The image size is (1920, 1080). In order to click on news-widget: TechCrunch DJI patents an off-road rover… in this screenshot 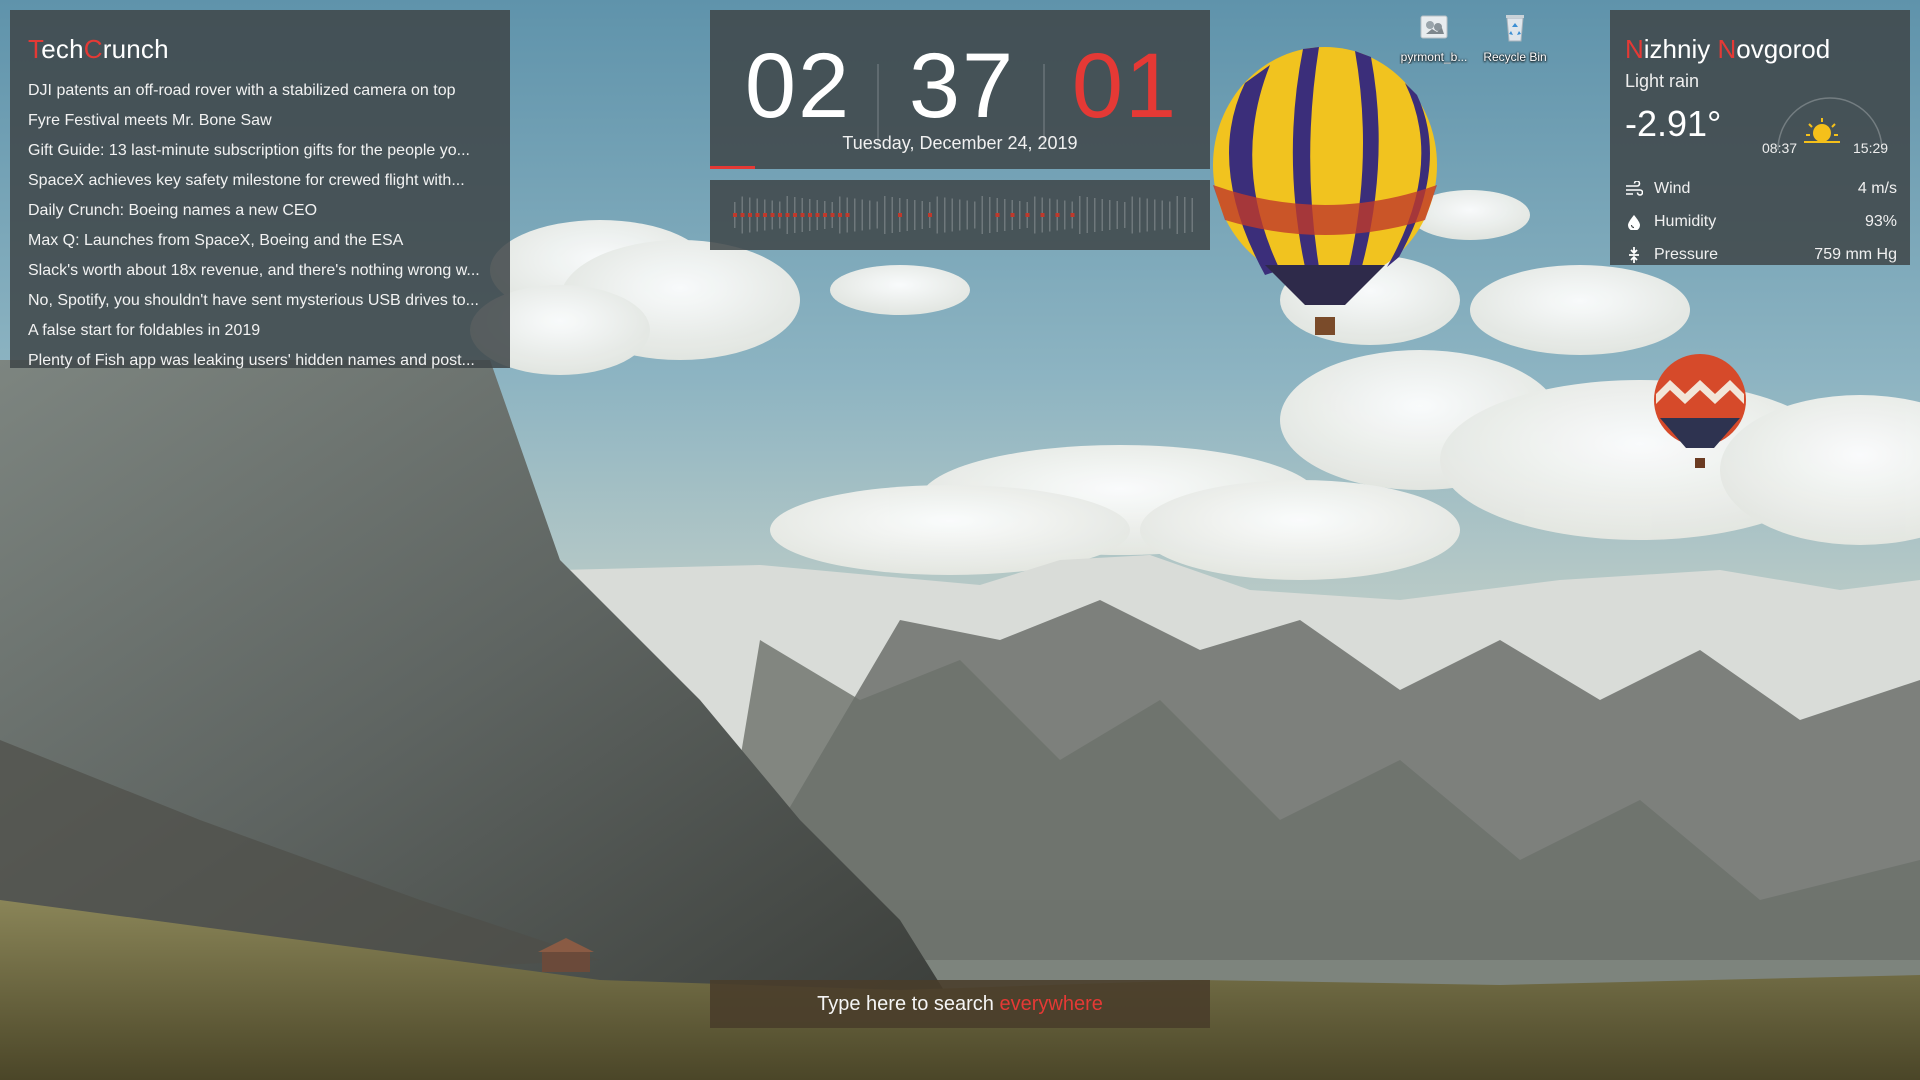, I will do `click(260, 189)`.